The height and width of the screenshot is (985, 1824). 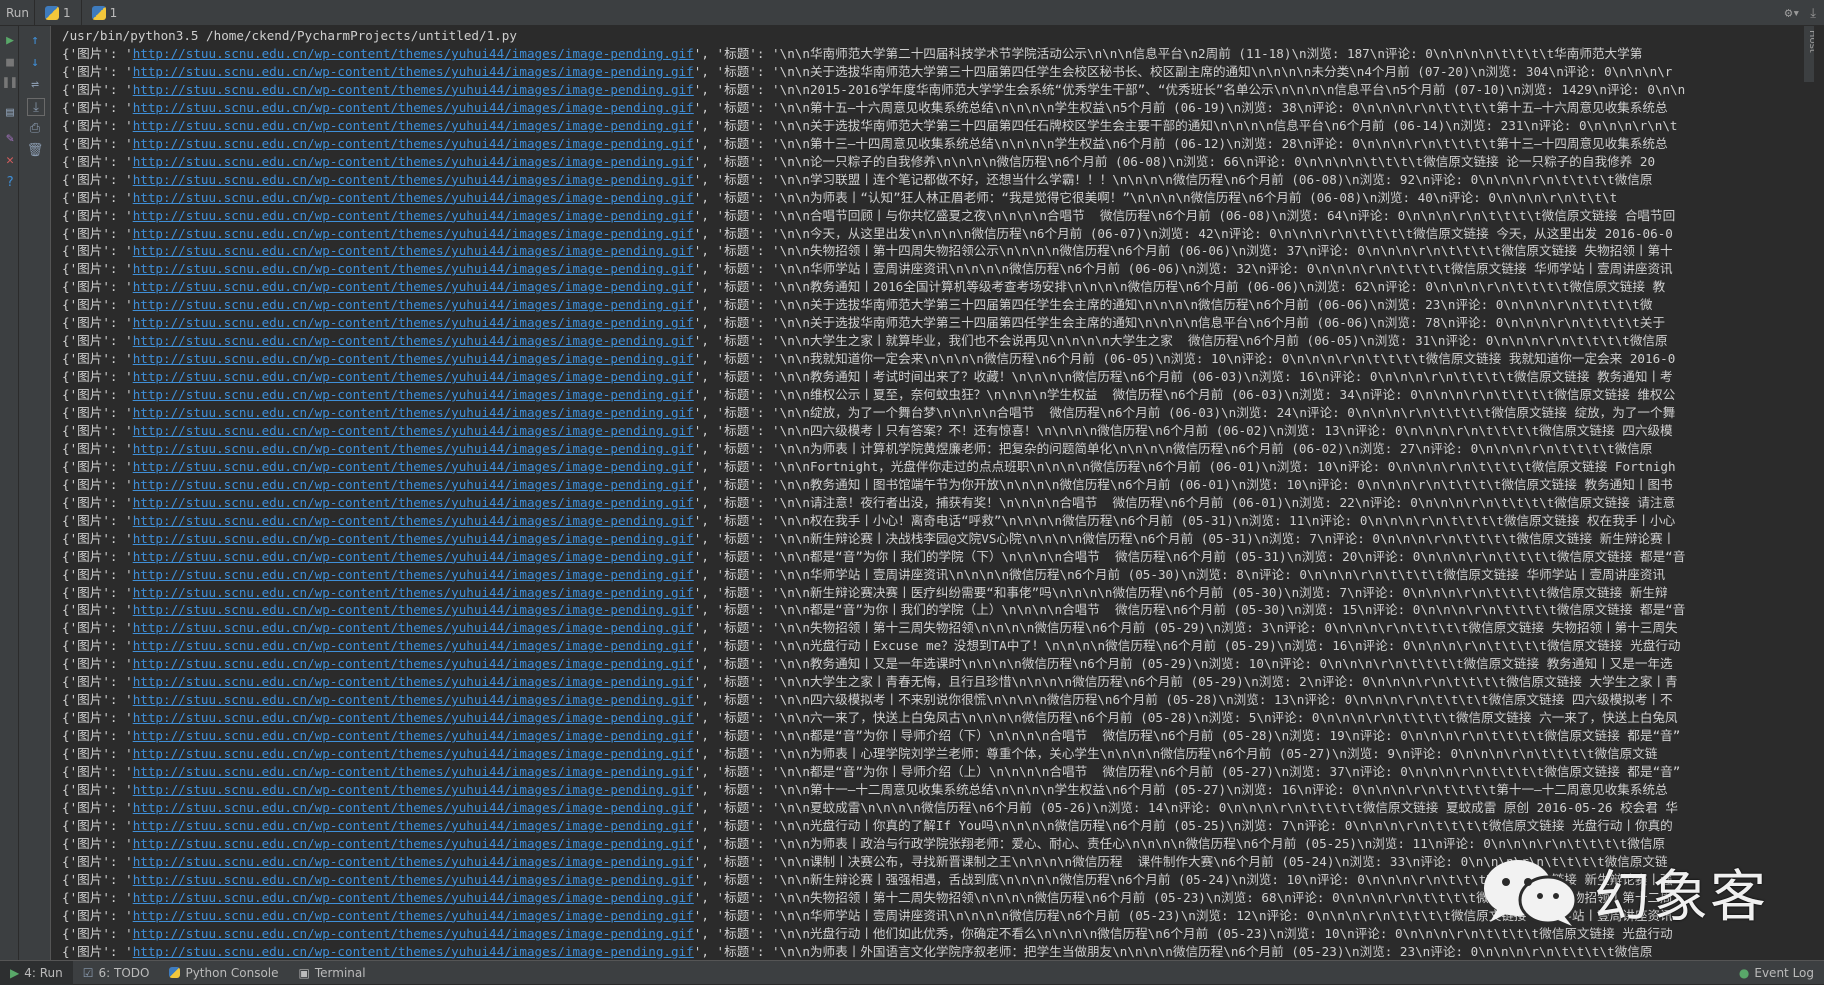 I want to click on settings-gear-icon: ⚙▾, so click(x=1793, y=13).